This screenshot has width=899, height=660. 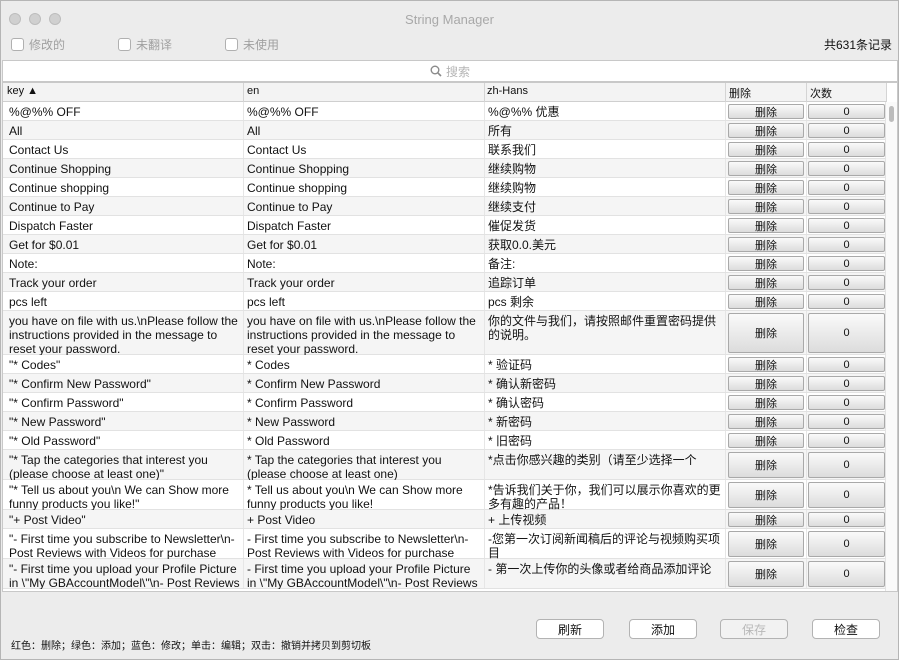 What do you see at coordinates (450, 71) in the screenshot?
I see `search-field: 搜索` at bounding box center [450, 71].